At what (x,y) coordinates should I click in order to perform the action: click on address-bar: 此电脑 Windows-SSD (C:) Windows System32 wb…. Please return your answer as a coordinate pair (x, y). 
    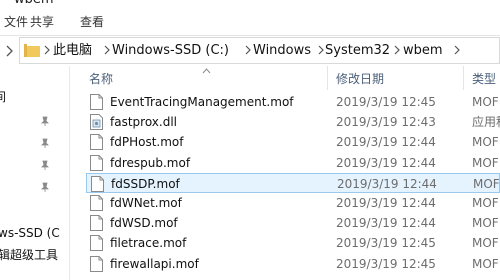
    Looking at the image, I should click on (259, 50).